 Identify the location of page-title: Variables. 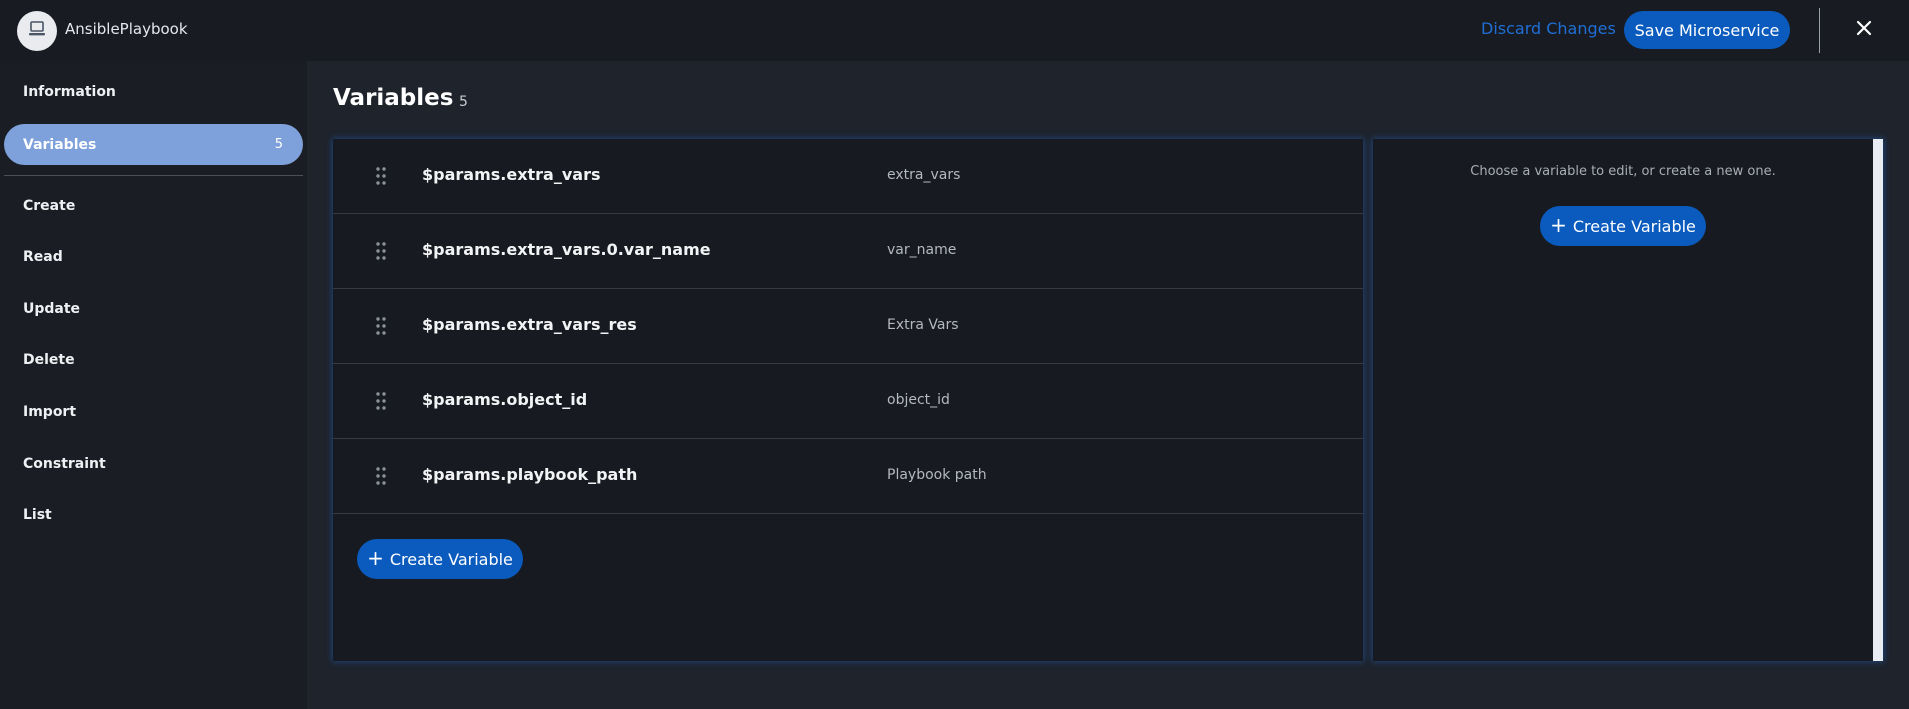
(393, 98).